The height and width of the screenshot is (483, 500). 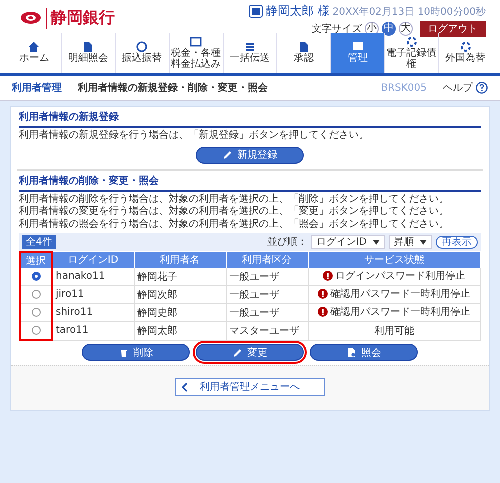 I want to click on chevron-left-icon, so click(x=185, y=387).